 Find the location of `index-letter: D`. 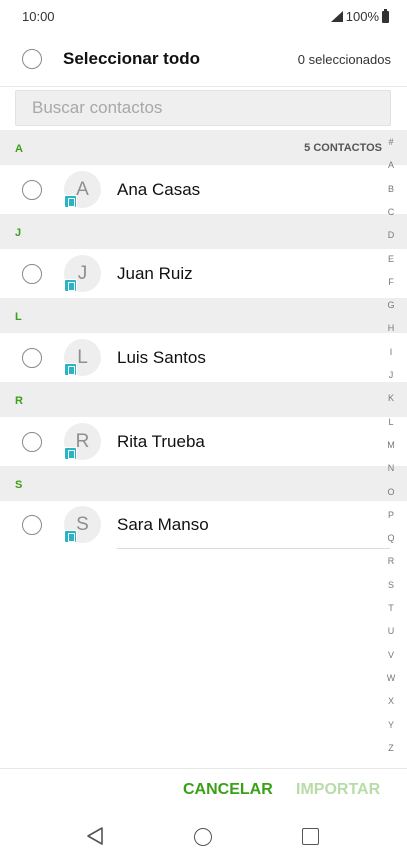

index-letter: D is located at coordinates (391, 235).